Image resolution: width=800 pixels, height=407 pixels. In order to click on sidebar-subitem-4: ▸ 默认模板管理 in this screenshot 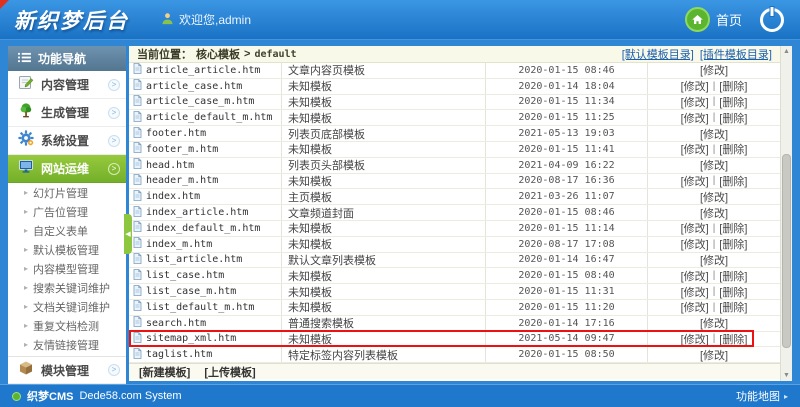, I will do `click(67, 249)`.